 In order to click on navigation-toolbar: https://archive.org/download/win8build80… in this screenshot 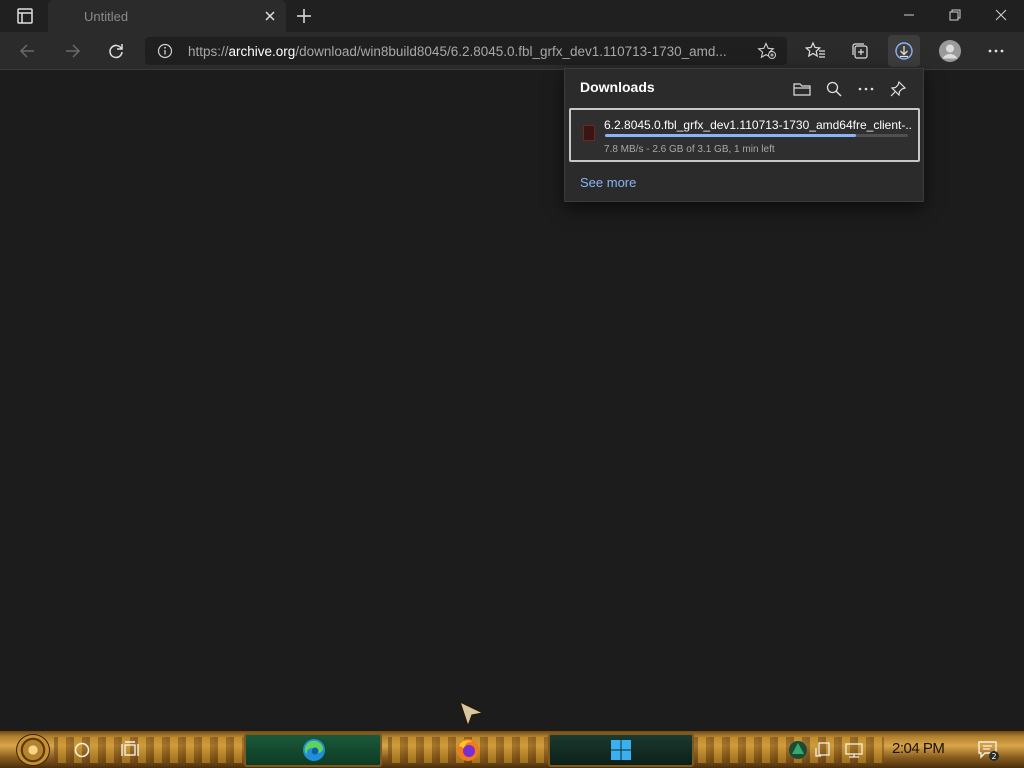, I will do `click(512, 51)`.